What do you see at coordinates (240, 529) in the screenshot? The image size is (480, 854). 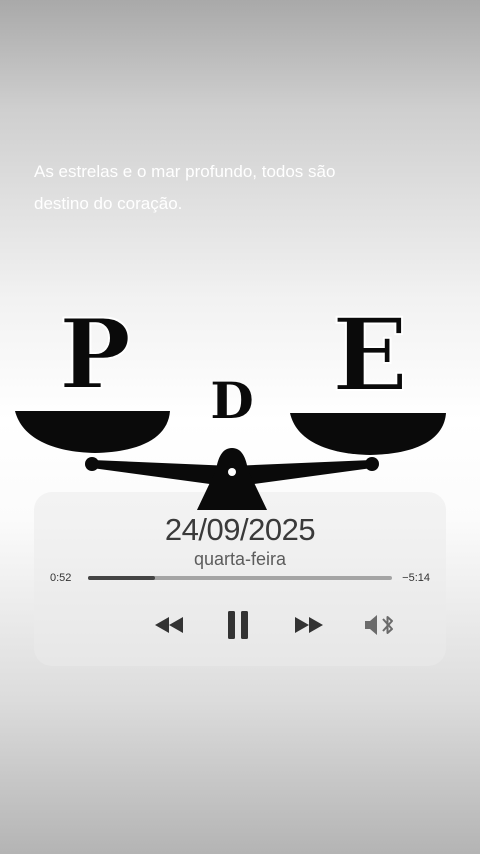 I see `date-label: 24/09/2025` at bounding box center [240, 529].